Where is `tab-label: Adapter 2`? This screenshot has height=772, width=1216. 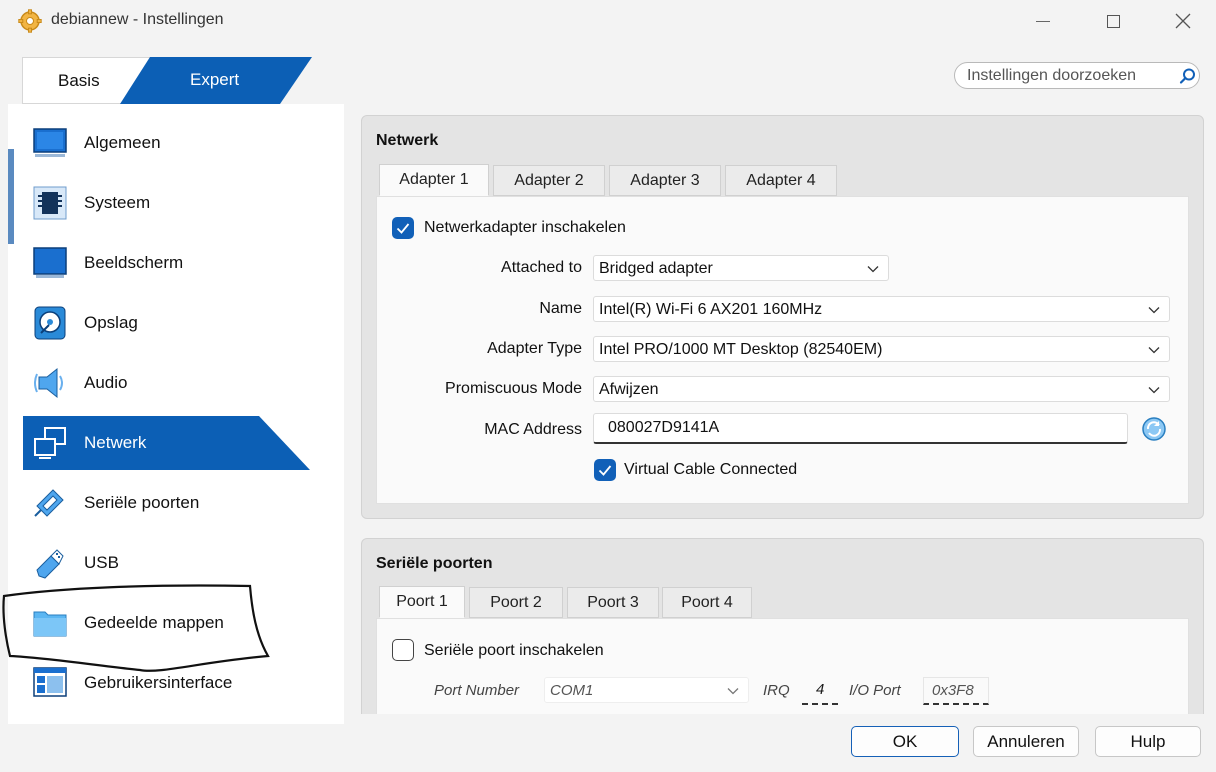
tab-label: Adapter 2 is located at coordinates (549, 180).